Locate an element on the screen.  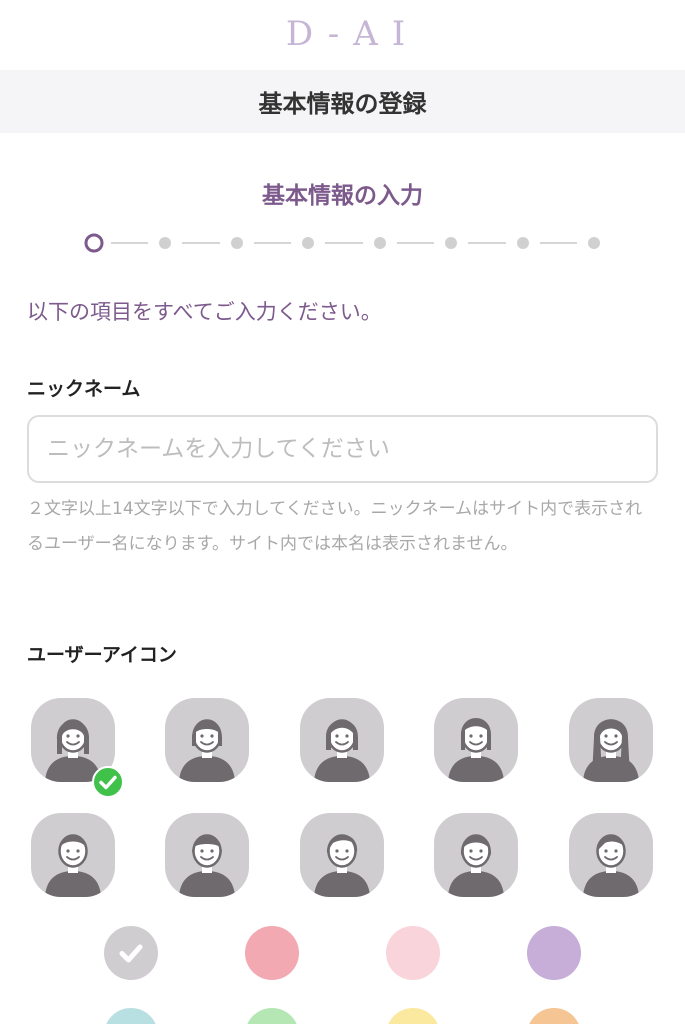
step-indicator-current is located at coordinates (94, 243).